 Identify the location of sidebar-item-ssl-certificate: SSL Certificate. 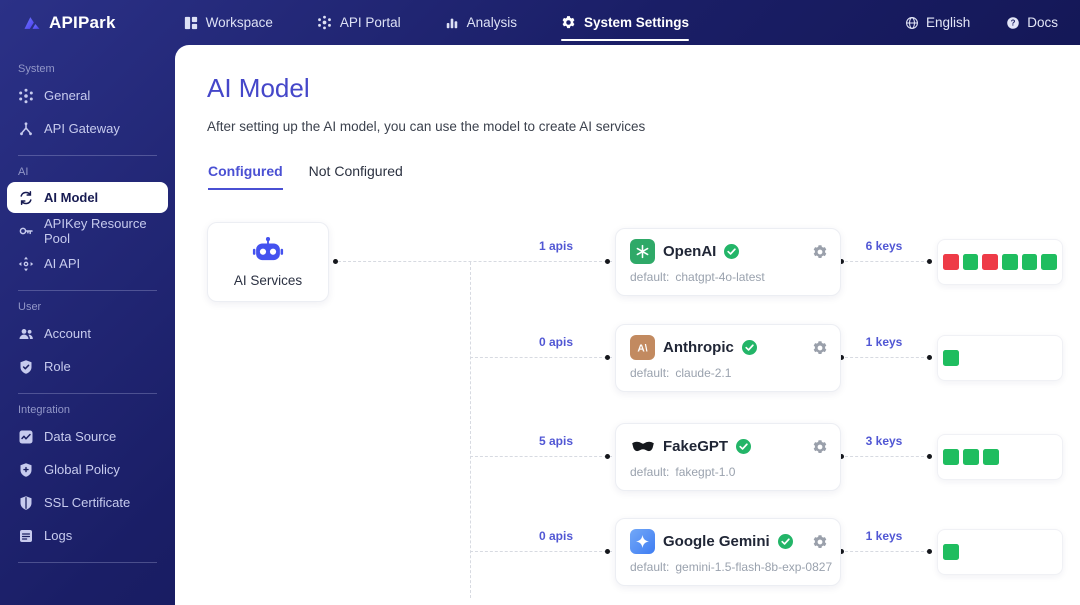
(87, 502).